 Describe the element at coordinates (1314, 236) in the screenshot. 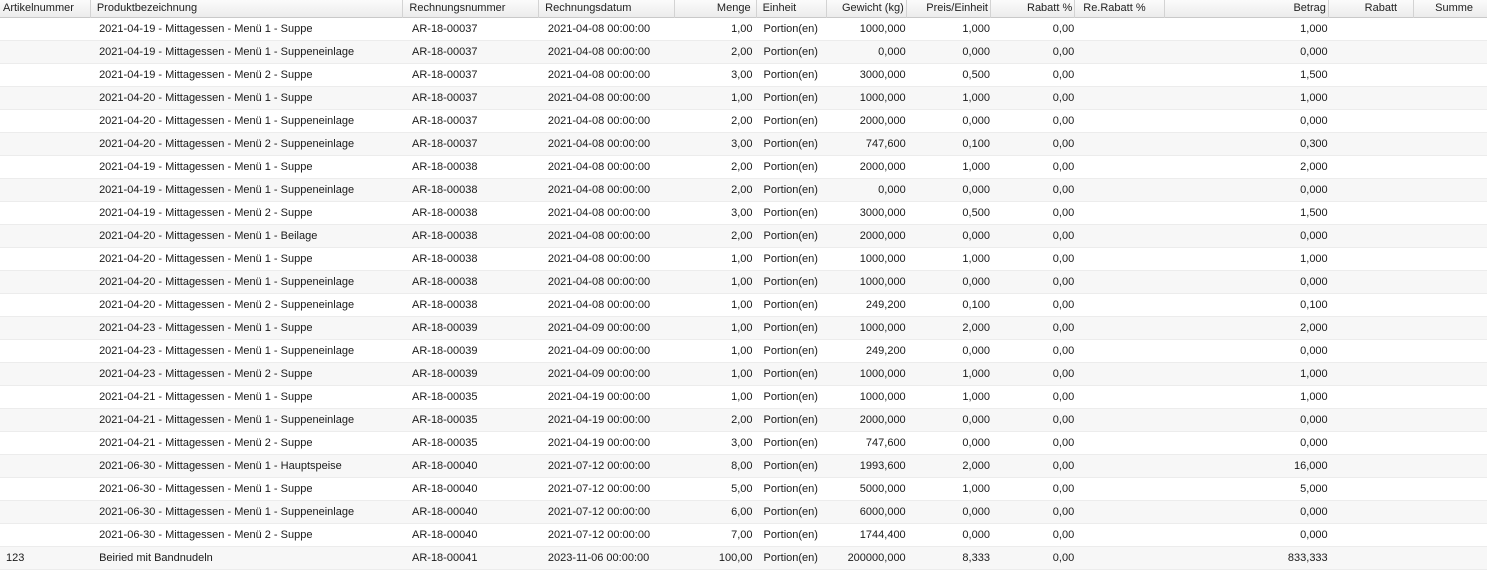

I see `cell-betrag: 0,000` at that location.